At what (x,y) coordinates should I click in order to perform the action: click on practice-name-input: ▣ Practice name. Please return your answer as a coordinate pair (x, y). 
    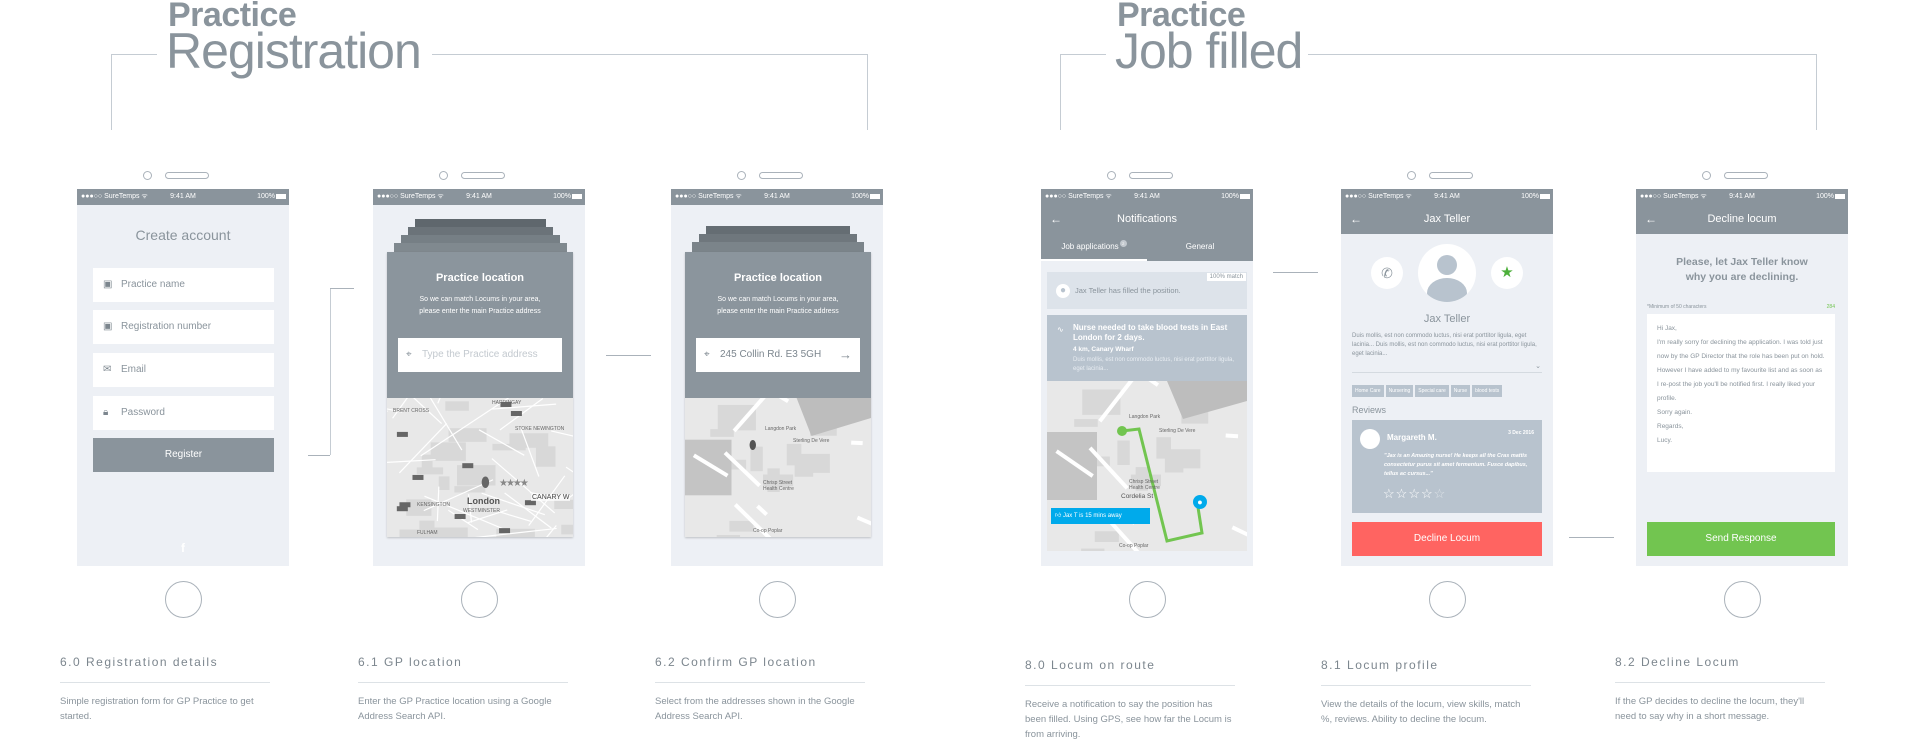
    Looking at the image, I should click on (183, 285).